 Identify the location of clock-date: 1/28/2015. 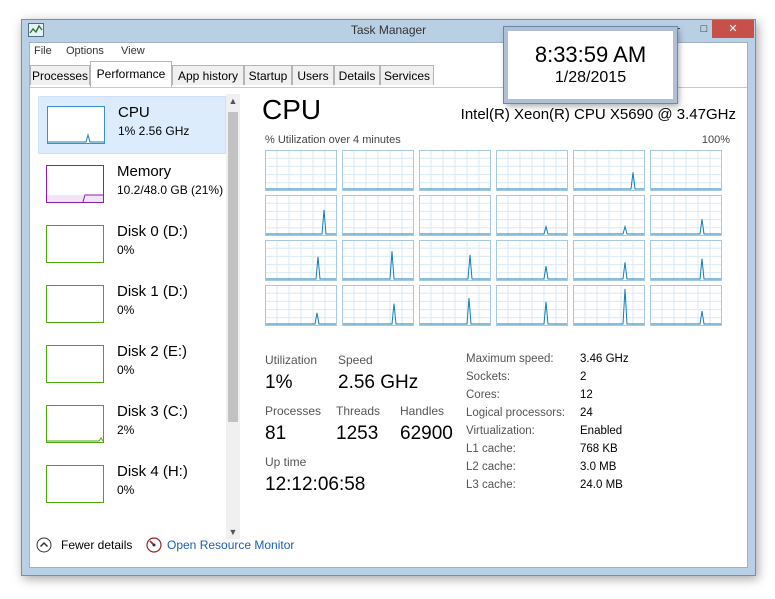
(590, 77).